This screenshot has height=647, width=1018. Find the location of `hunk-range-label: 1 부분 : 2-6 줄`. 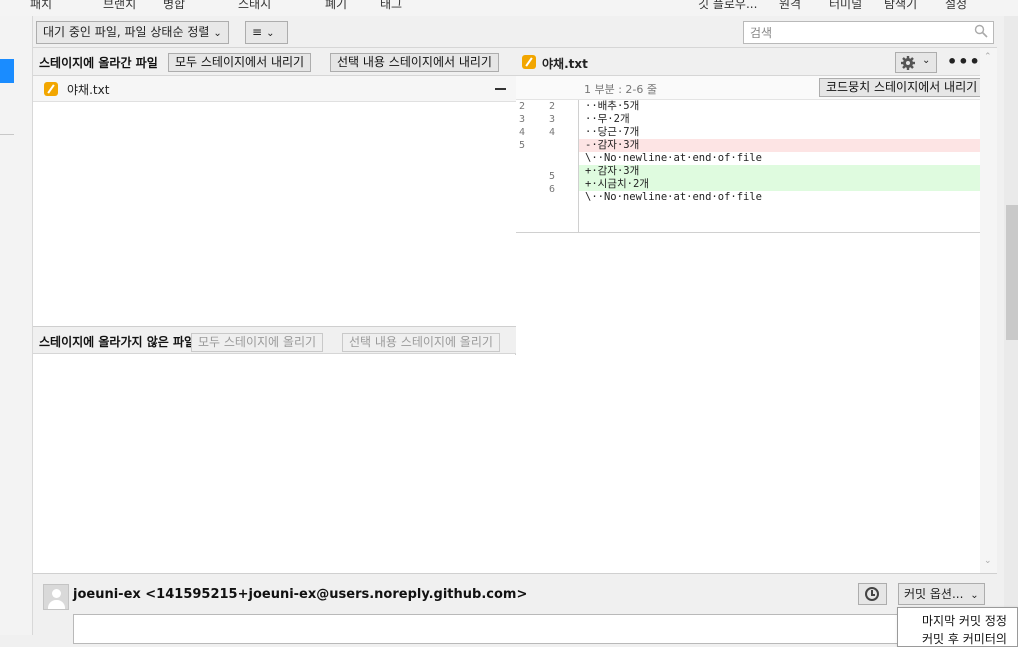

hunk-range-label: 1 부분 : 2-6 줄 is located at coordinates (621, 89).